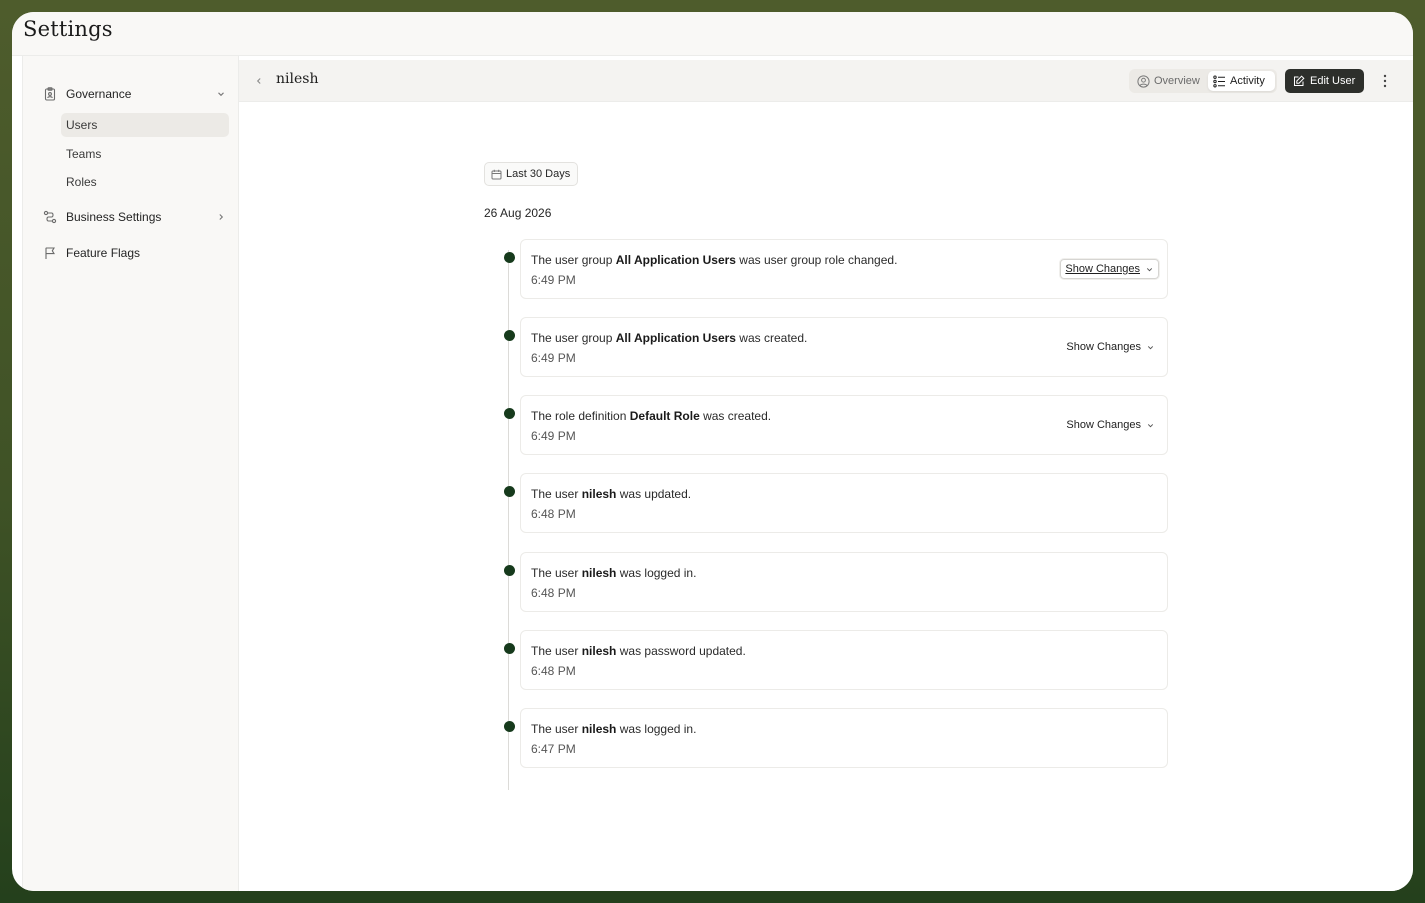 The height and width of the screenshot is (903, 1425). Describe the element at coordinates (712, 34) in the screenshot. I see `top-bar: Settings` at that location.